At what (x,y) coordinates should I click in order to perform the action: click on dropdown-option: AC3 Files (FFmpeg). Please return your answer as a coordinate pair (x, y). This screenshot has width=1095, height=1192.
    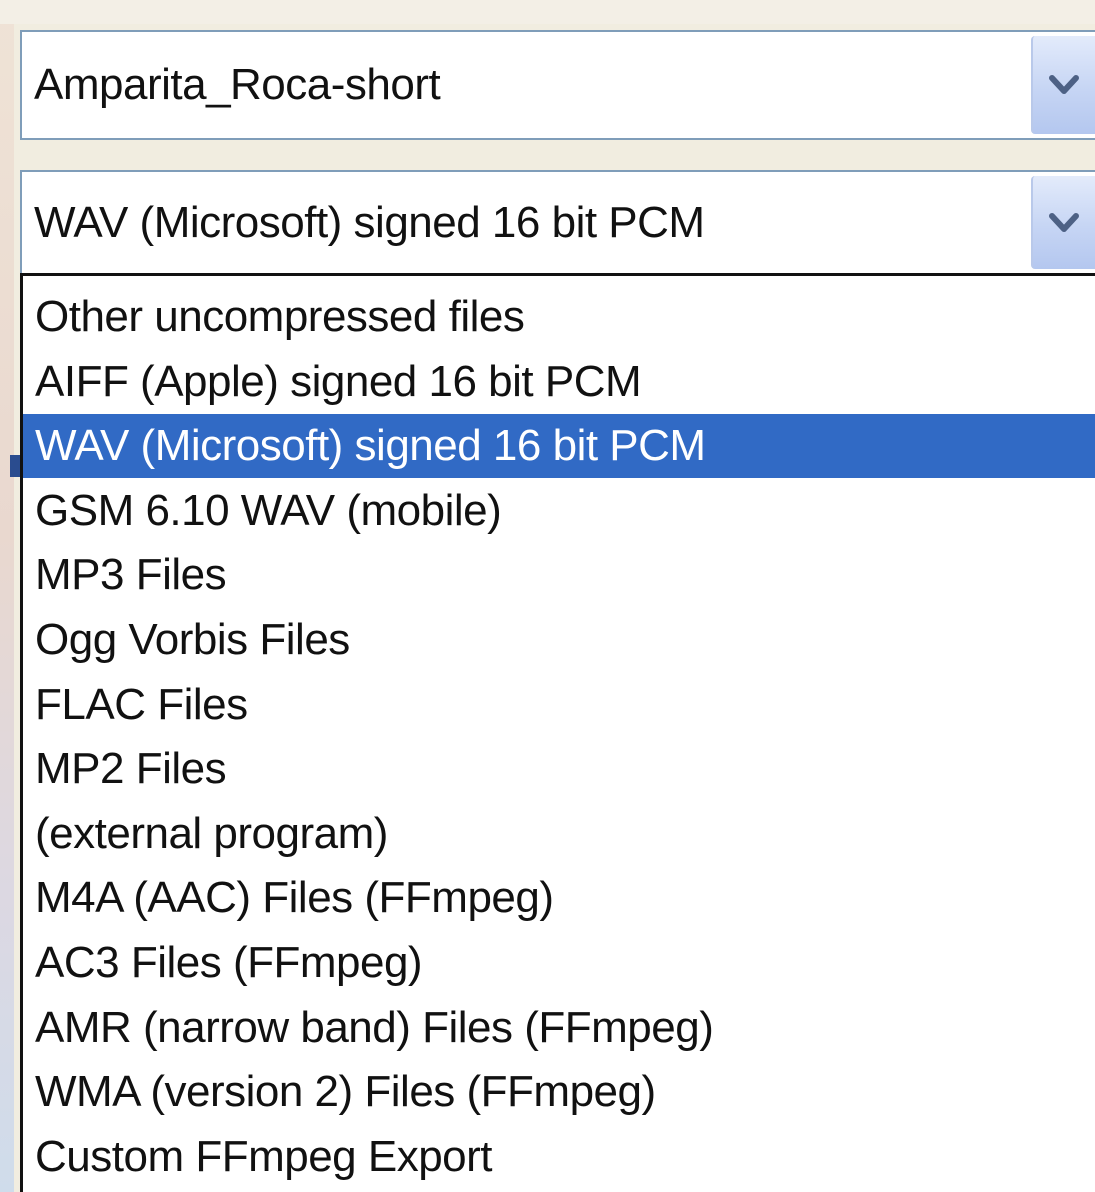
    Looking at the image, I should click on (559, 963).